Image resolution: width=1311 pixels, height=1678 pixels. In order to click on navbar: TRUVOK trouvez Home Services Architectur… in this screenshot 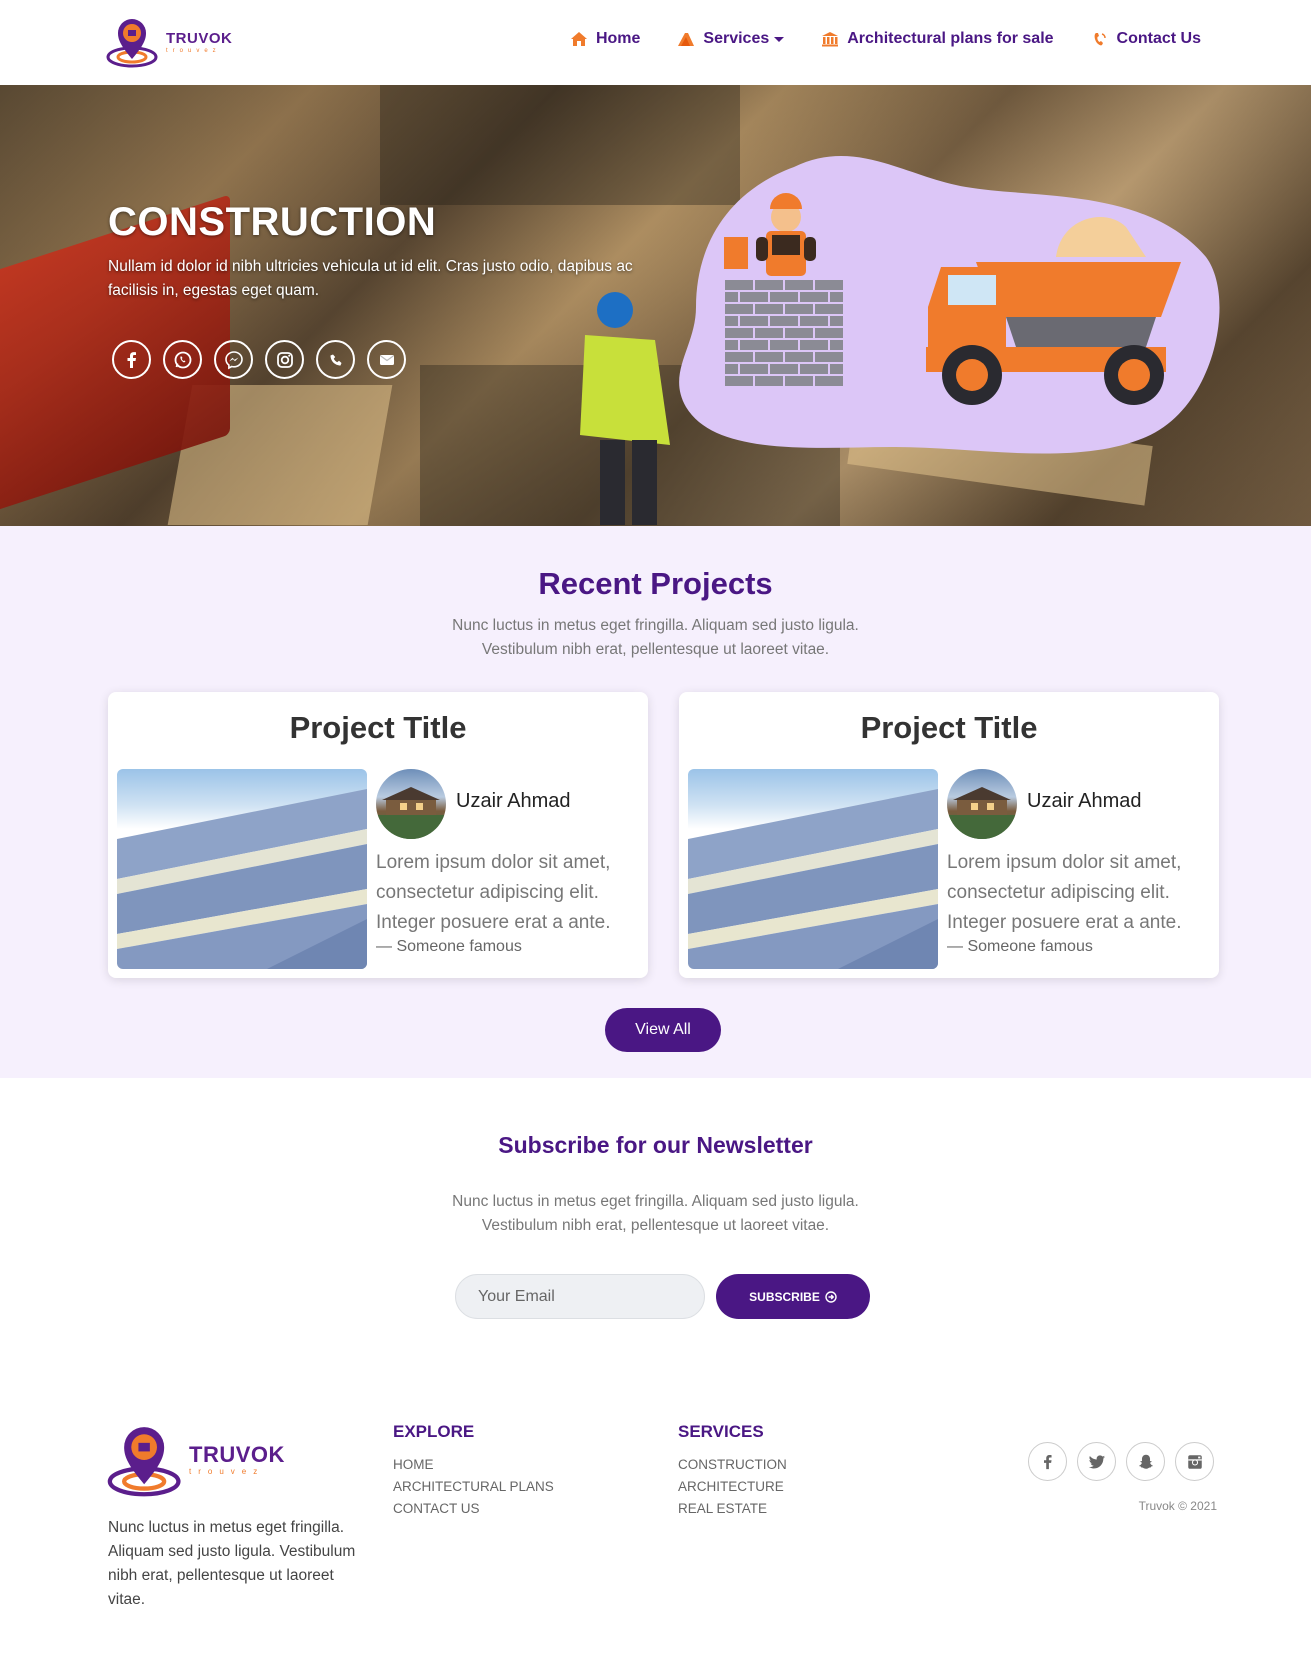, I will do `click(655, 42)`.